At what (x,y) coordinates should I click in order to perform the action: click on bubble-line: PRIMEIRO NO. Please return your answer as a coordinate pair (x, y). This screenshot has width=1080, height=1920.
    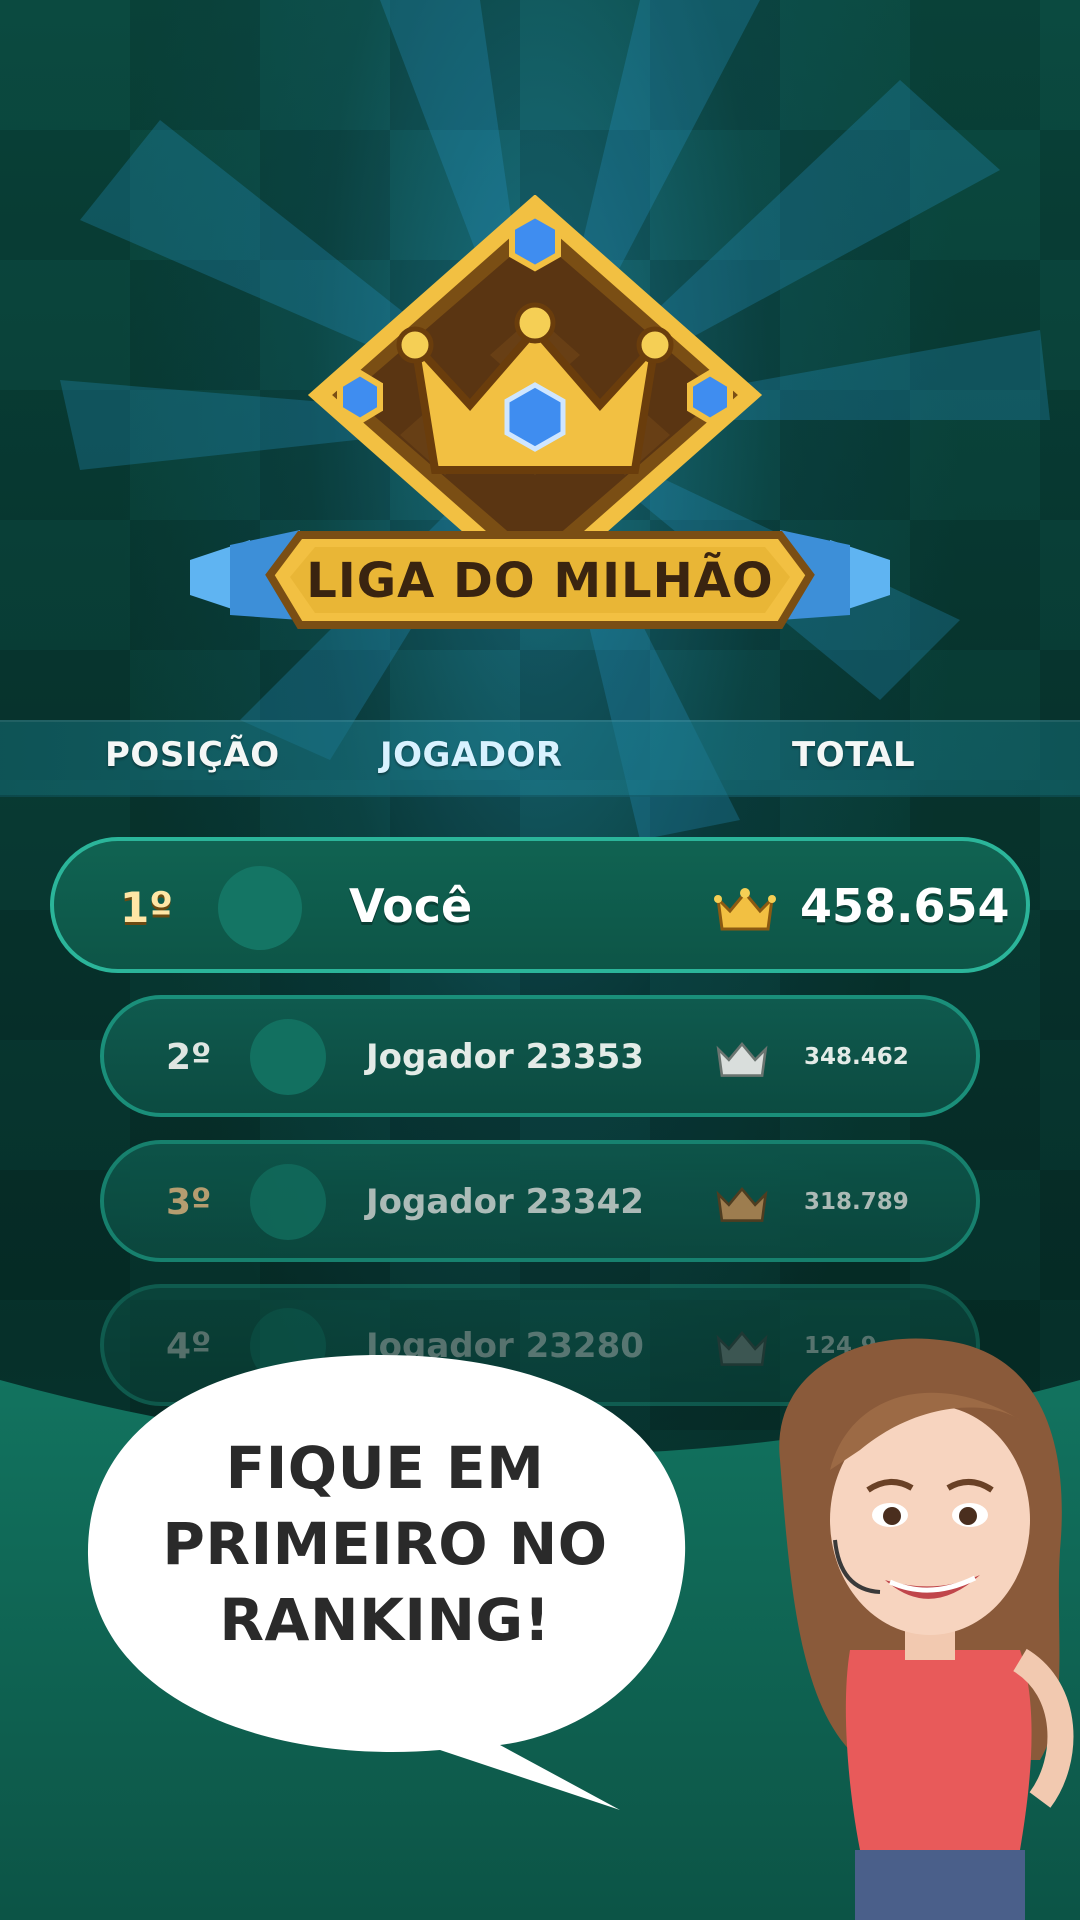
    Looking at the image, I should click on (385, 1544).